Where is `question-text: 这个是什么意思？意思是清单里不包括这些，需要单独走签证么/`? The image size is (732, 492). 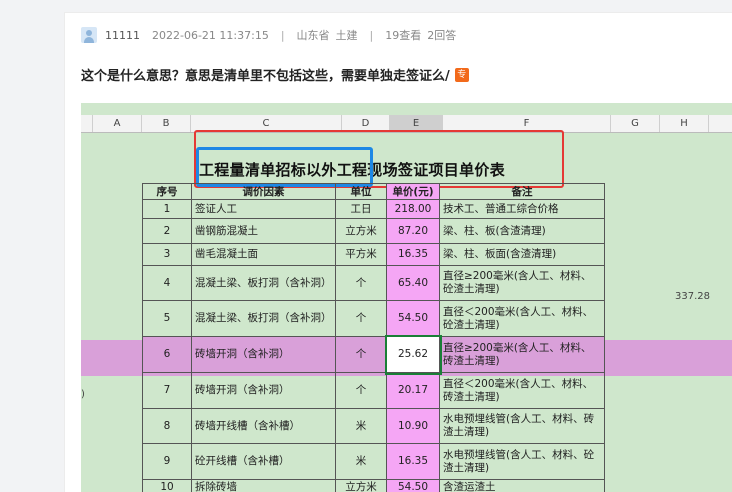 question-text: 这个是什么意思？意思是清单里不包括这些，需要单独走签证么/ is located at coordinates (265, 74).